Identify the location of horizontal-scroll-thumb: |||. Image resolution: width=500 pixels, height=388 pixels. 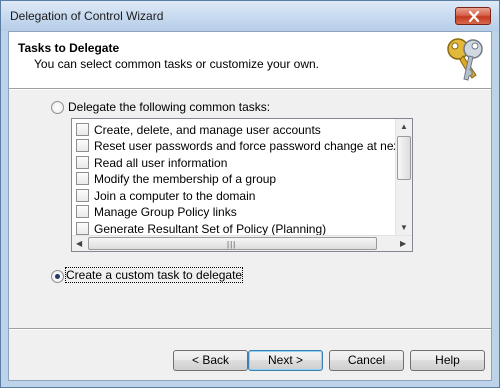
(232, 243).